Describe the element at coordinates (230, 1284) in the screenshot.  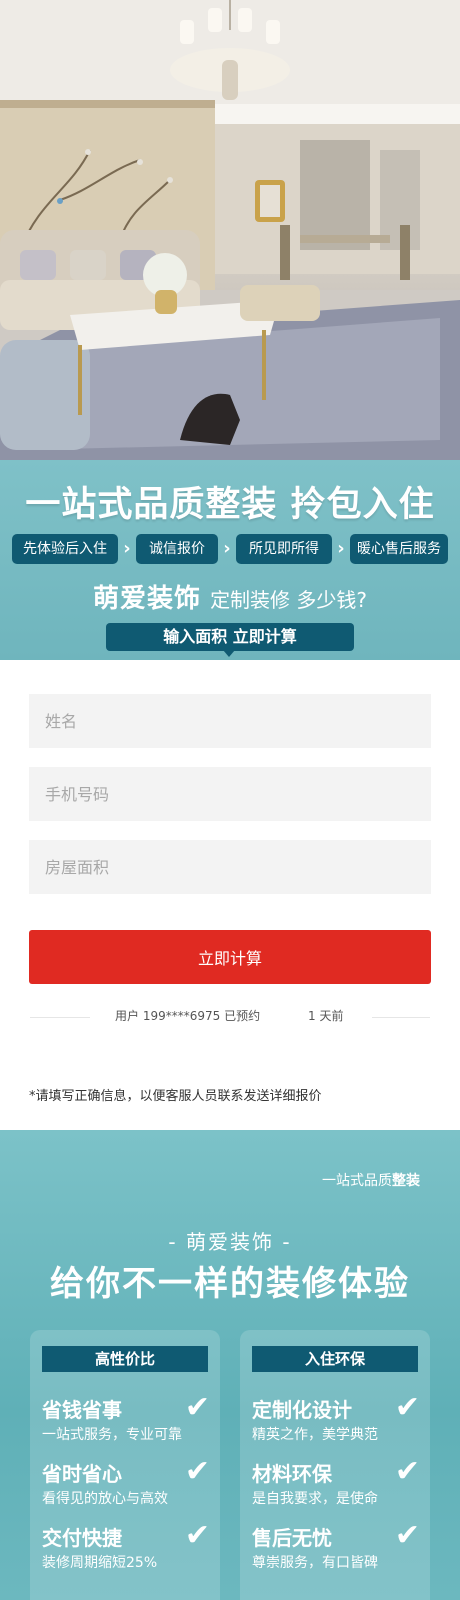
I see `section-title: 给你不一样的装修体验` at that location.